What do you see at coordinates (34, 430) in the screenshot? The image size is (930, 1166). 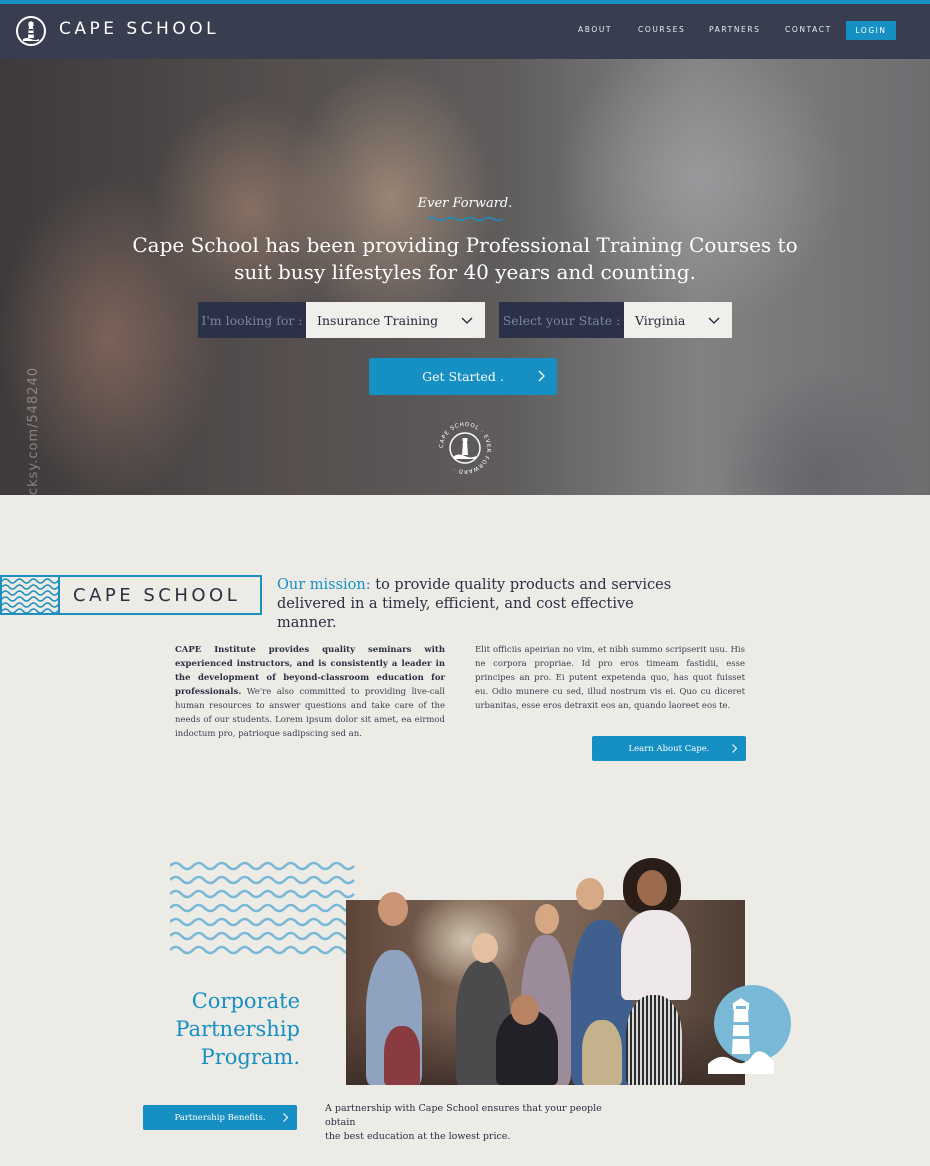 I see `stock-watermark: tocksy.com/548240` at bounding box center [34, 430].